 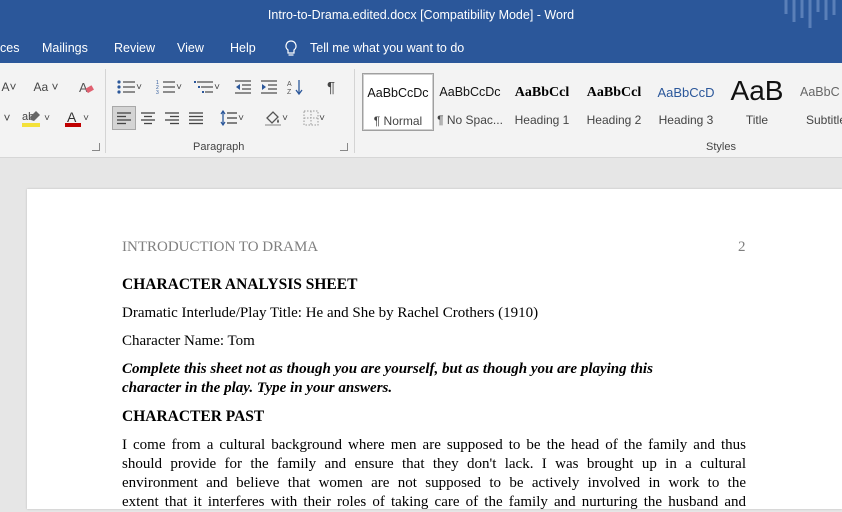 What do you see at coordinates (398, 121) in the screenshot?
I see `style-name: ¶ Normal` at bounding box center [398, 121].